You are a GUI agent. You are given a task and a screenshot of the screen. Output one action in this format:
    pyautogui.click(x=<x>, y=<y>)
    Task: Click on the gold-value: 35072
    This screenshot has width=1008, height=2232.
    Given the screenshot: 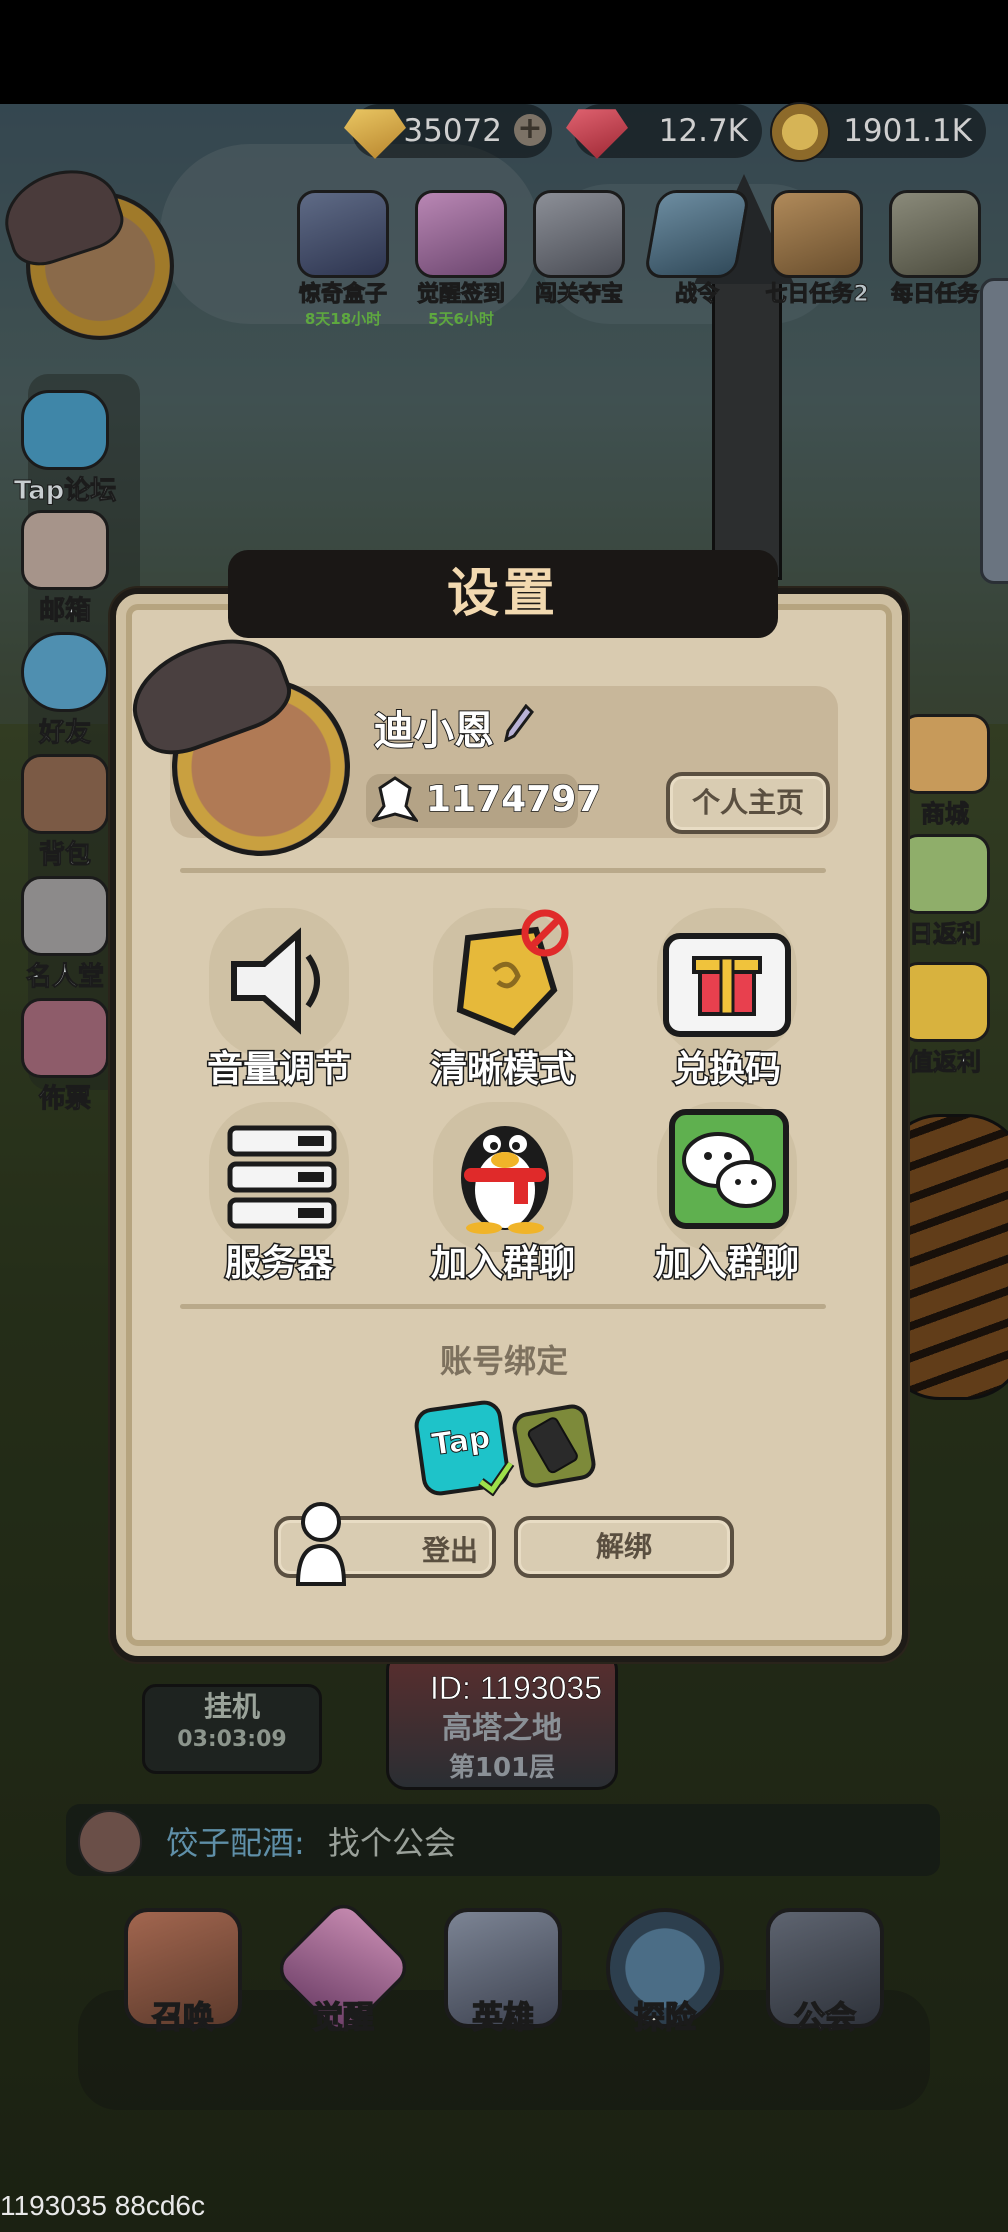 What is the action you would take?
    pyautogui.click(x=452, y=131)
    